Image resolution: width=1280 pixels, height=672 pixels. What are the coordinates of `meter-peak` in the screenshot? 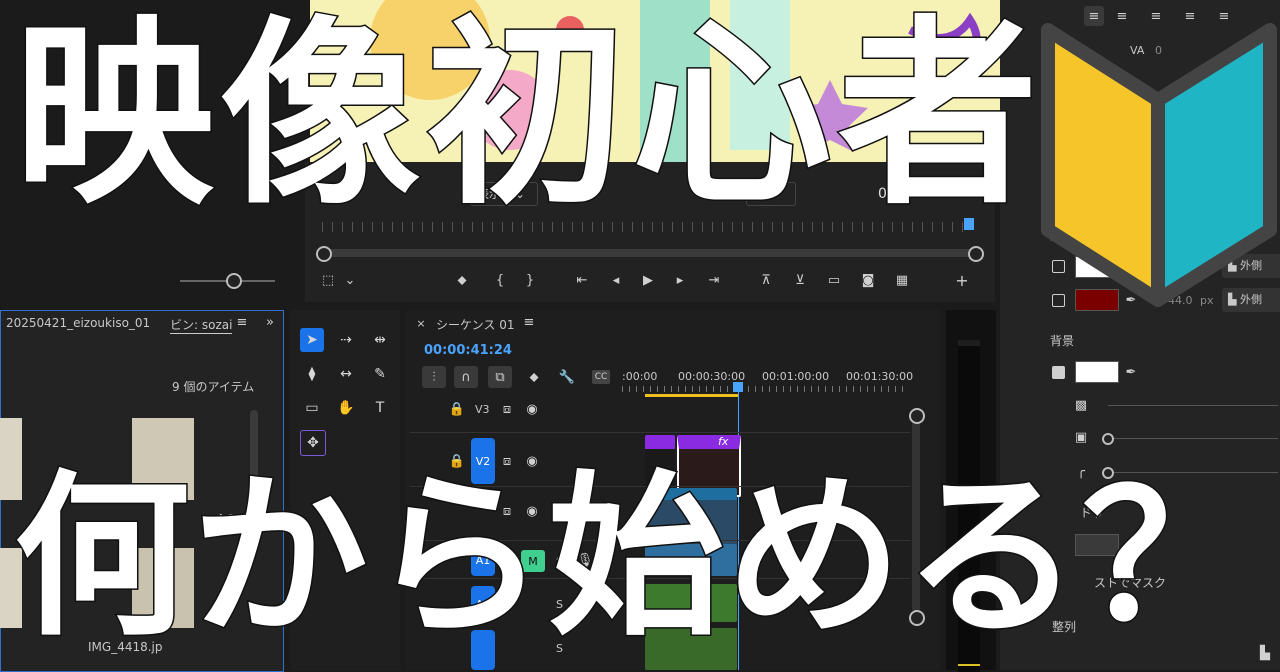 It's located at (969, 665).